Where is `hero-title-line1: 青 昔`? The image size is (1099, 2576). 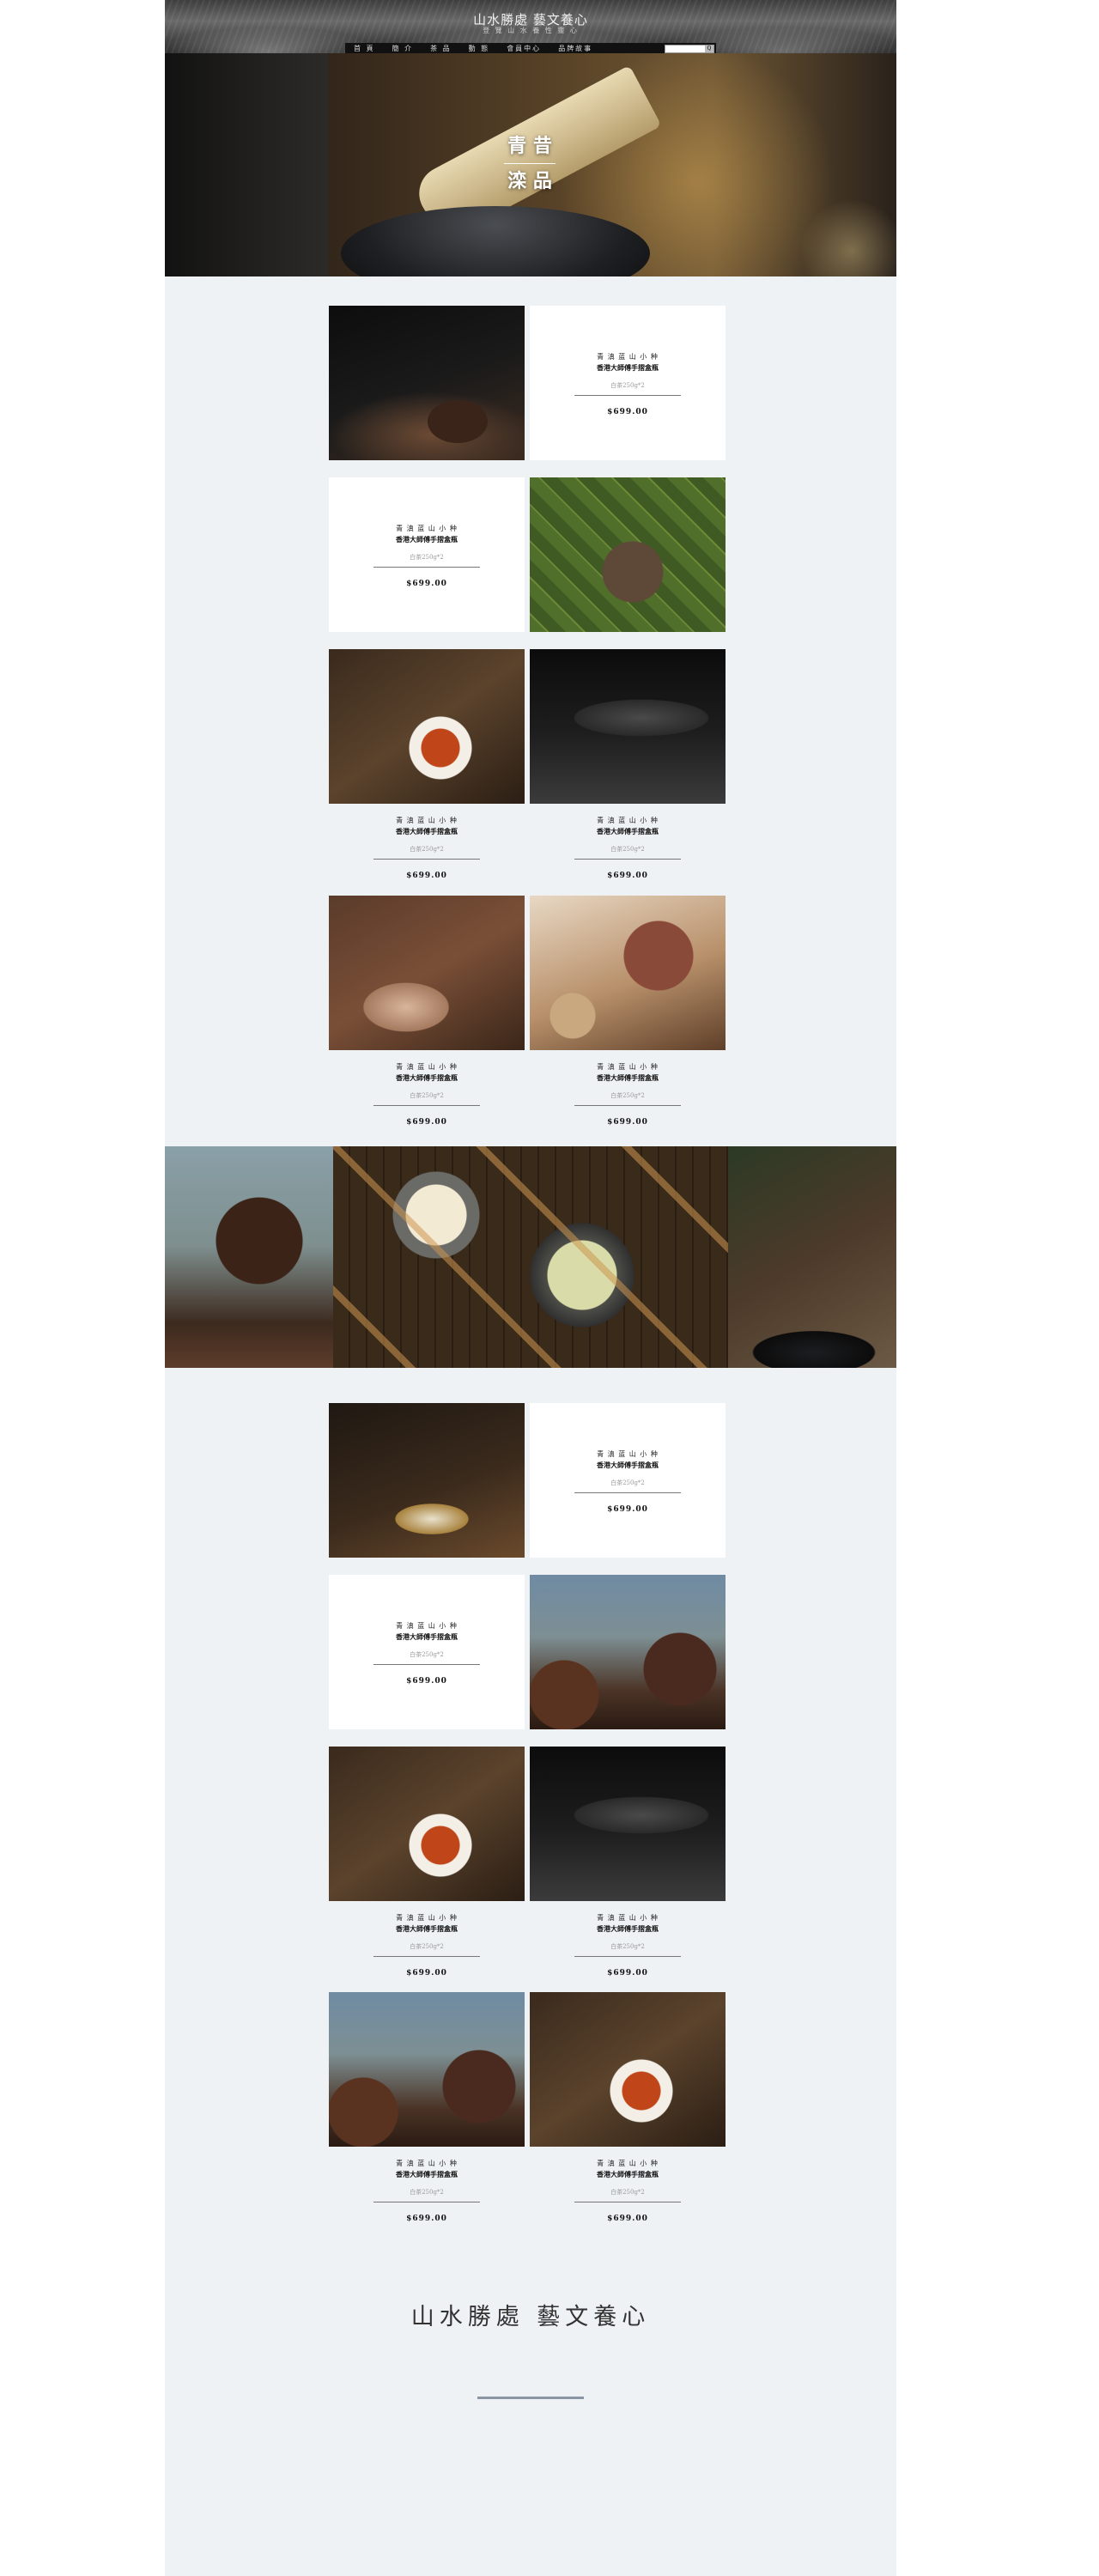
hero-title-line1: 青 昔 is located at coordinates (529, 146).